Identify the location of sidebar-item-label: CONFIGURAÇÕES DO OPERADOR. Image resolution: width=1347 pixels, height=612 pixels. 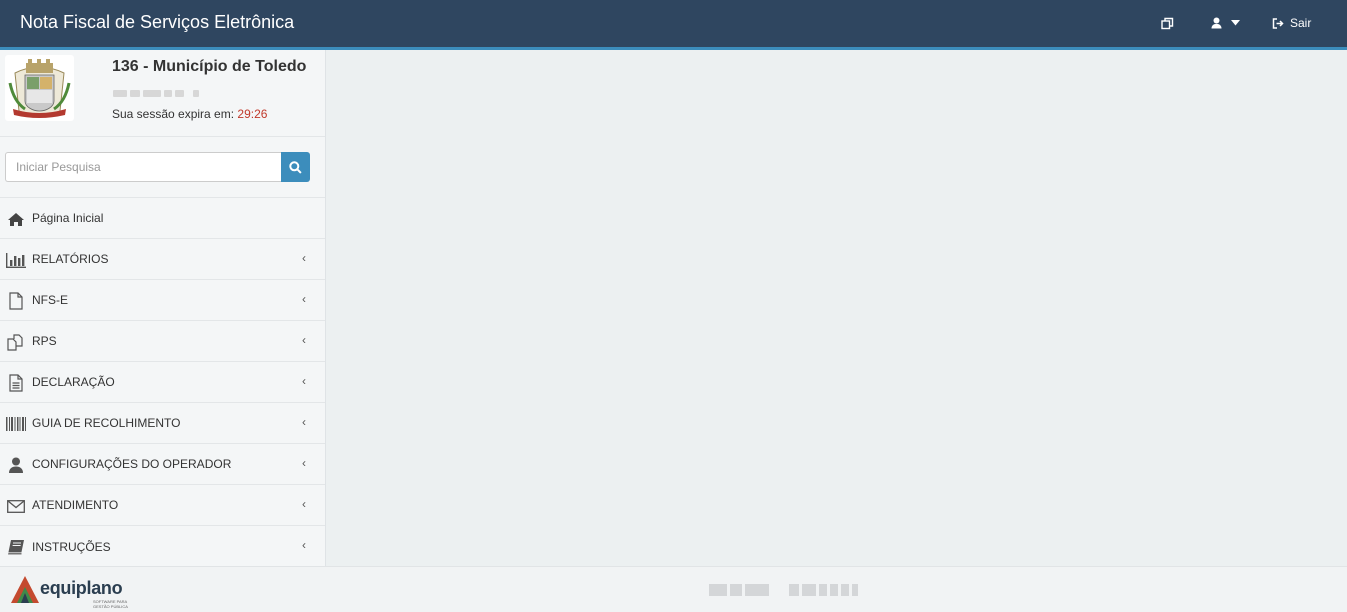
(132, 464).